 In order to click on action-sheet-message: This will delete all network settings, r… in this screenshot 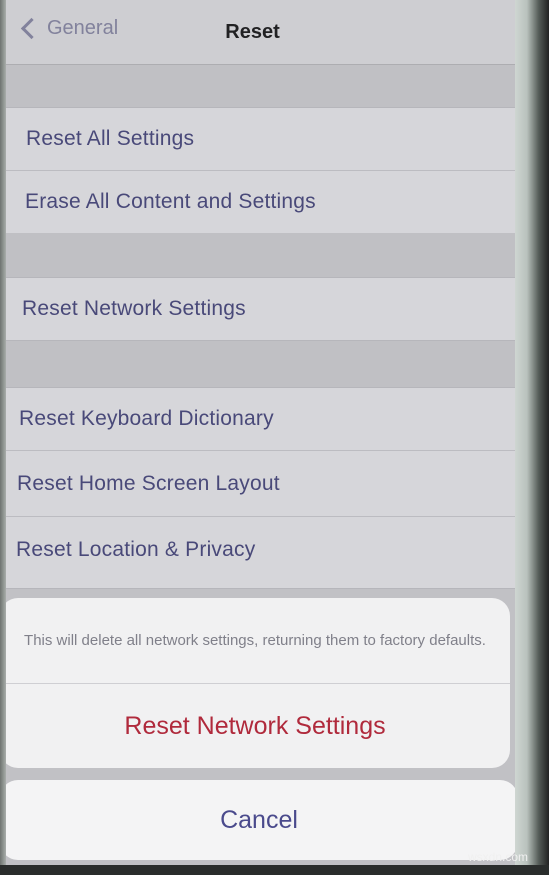, I will do `click(258, 641)`.